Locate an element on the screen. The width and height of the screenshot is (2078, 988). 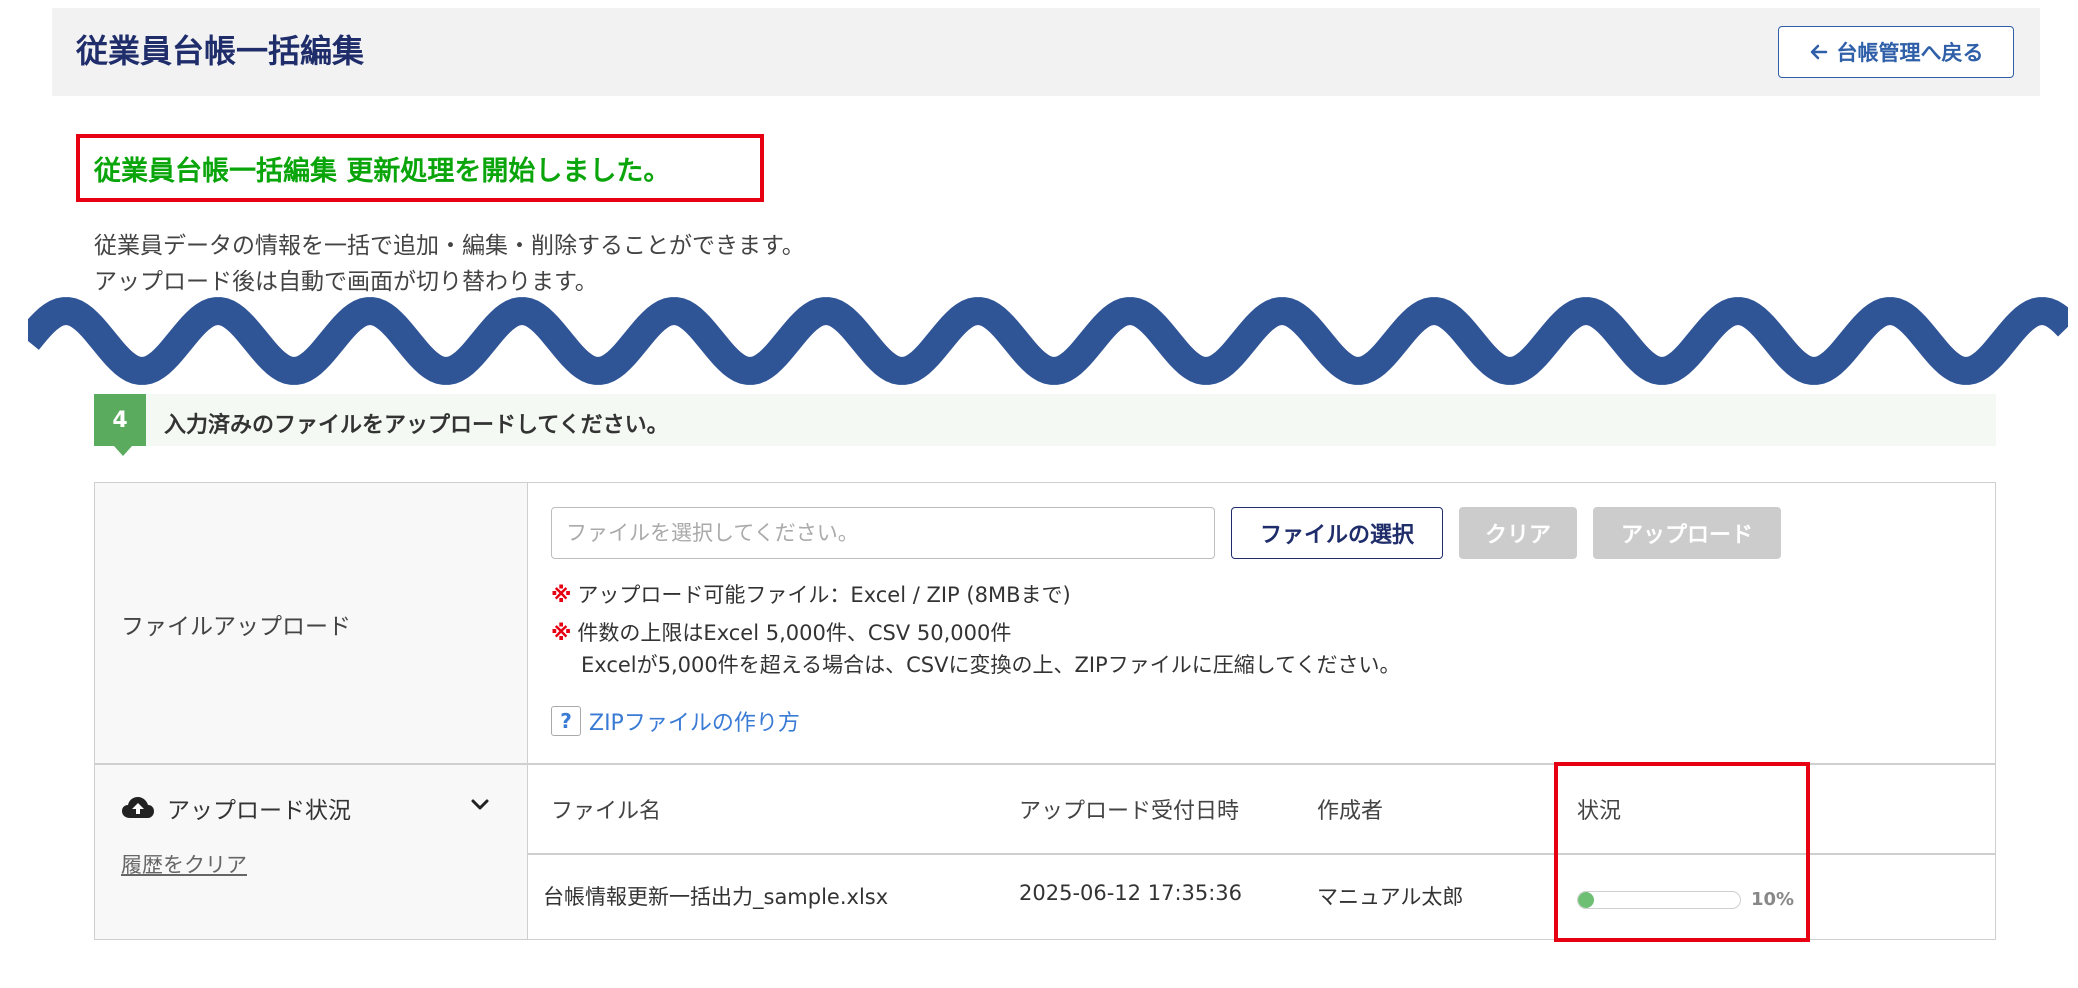
status-header-divider is located at coordinates (1261, 854).